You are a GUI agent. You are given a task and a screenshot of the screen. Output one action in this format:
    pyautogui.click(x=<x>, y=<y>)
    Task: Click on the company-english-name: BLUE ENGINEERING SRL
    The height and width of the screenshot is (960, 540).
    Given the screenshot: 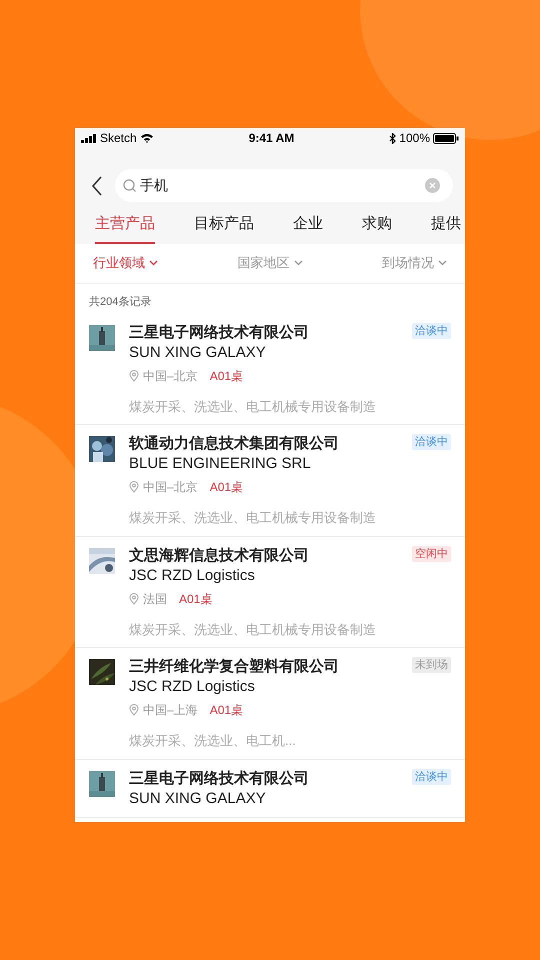 What is the action you would take?
    pyautogui.click(x=220, y=464)
    